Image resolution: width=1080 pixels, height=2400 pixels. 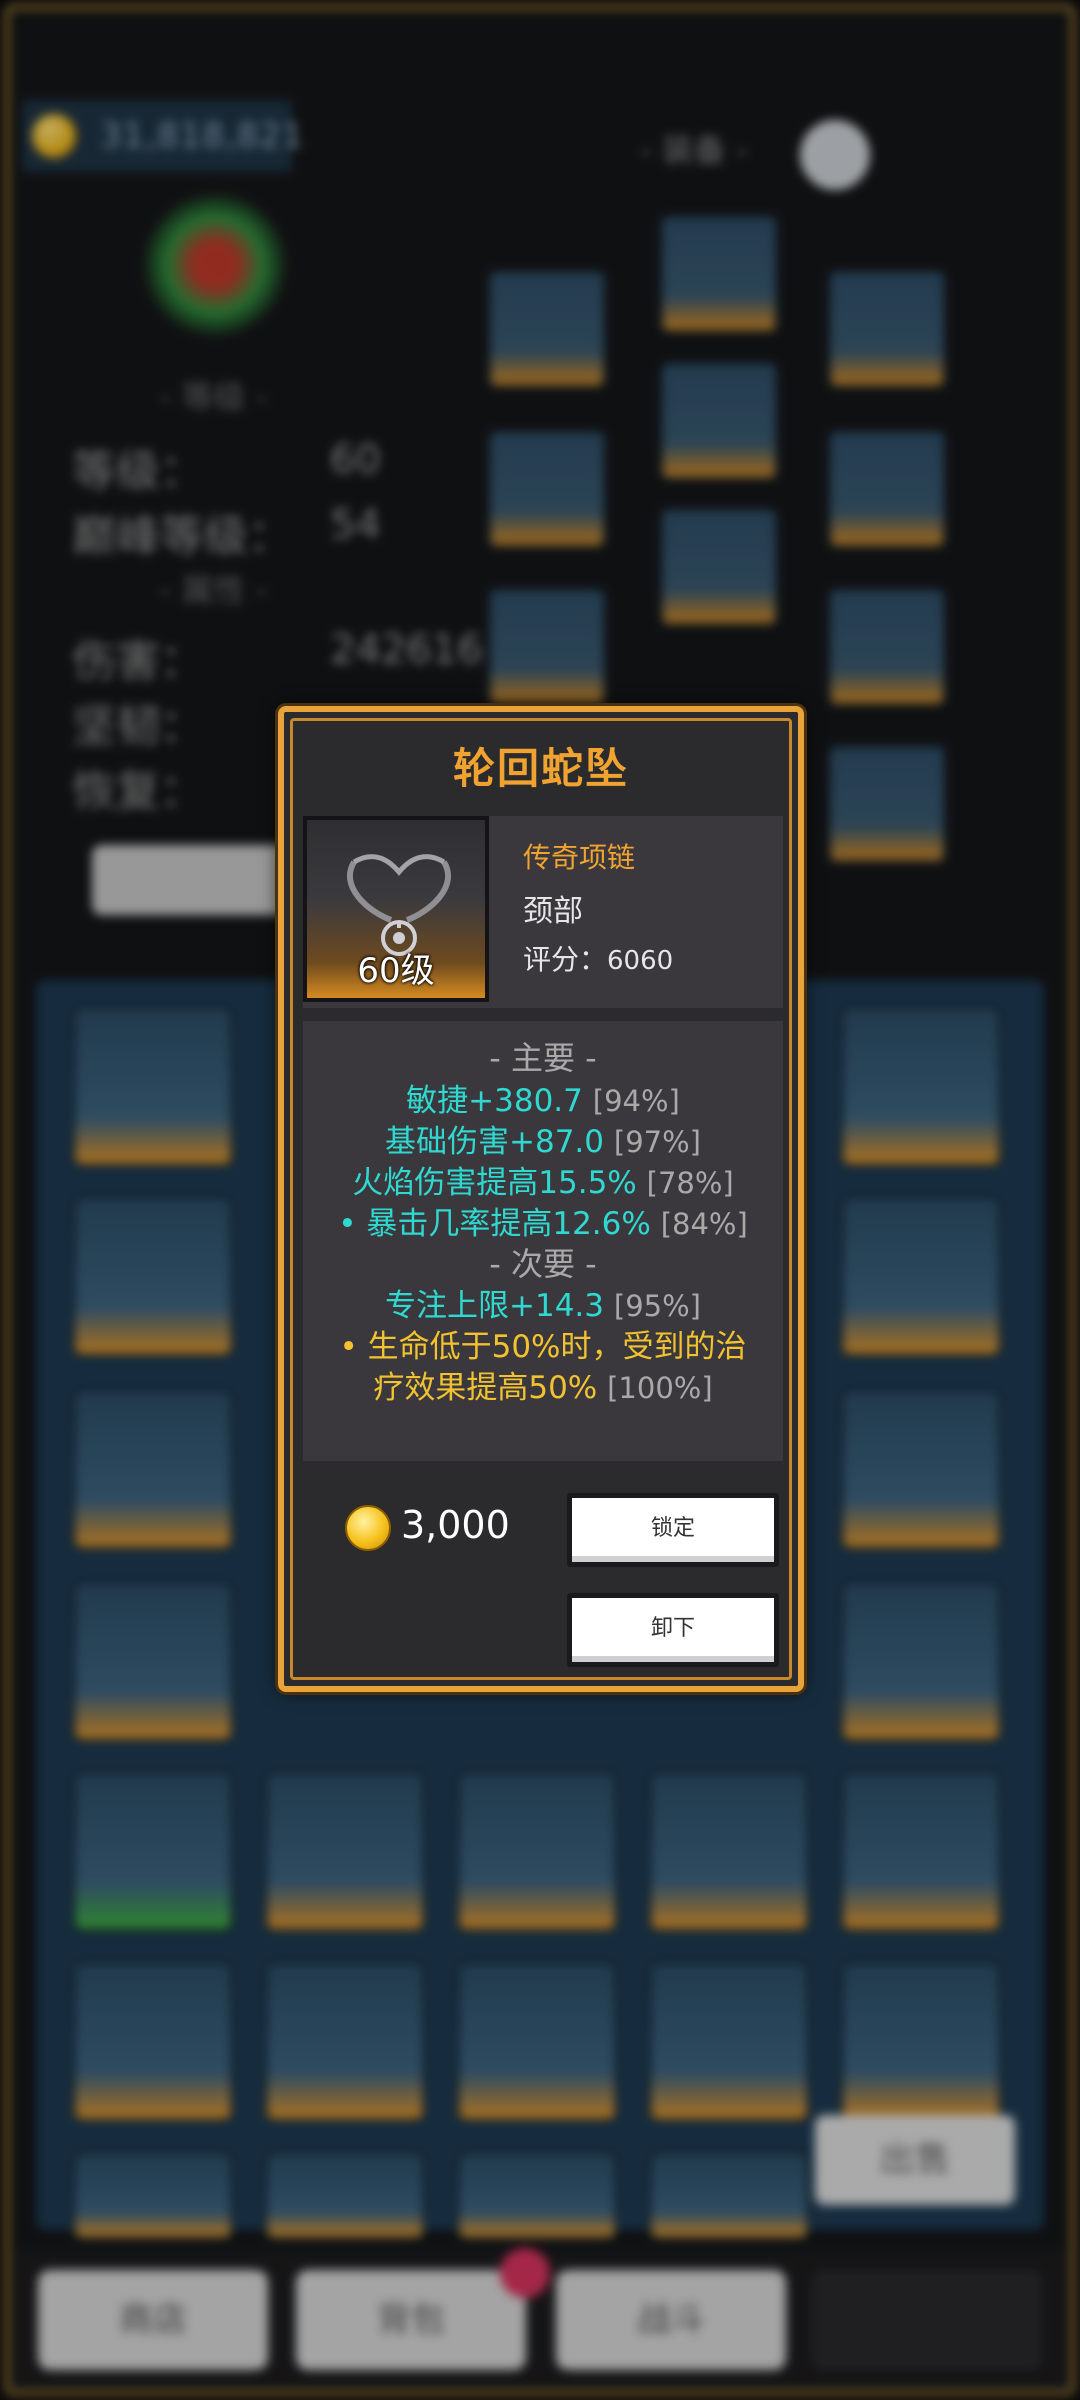 I want to click on item-price: 3,000, so click(x=455, y=1525).